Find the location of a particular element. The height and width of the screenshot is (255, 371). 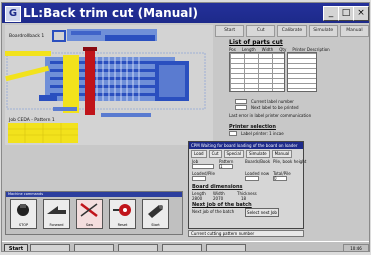

reset-button: Reset is located at coordinates (122, 214).